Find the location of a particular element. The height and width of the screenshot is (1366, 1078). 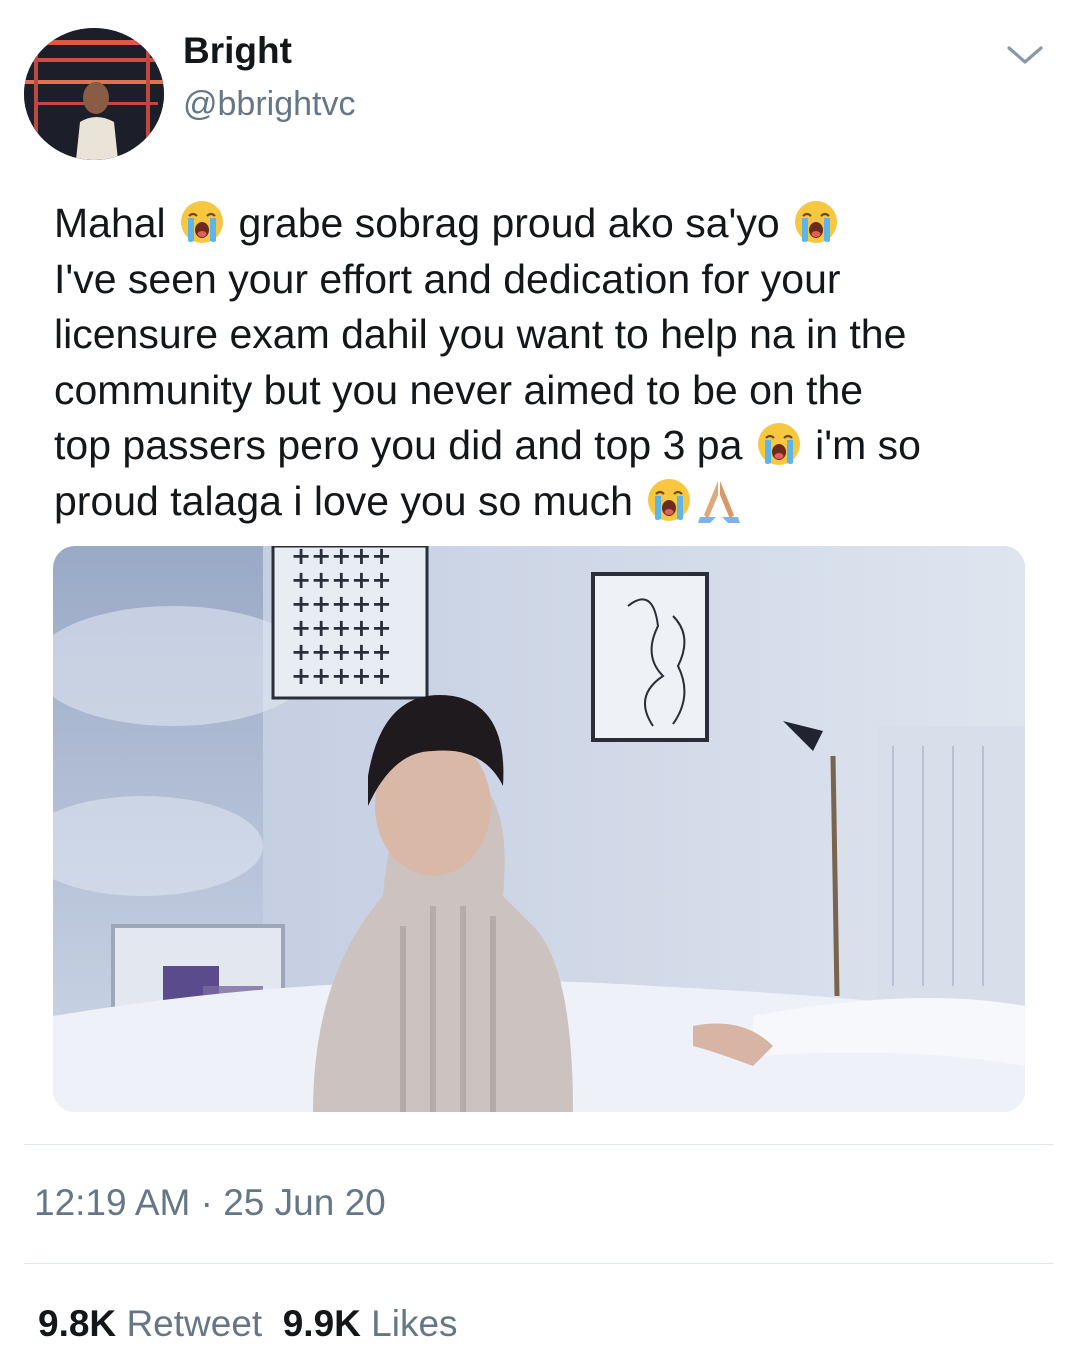

avatar is located at coordinates (94, 94).